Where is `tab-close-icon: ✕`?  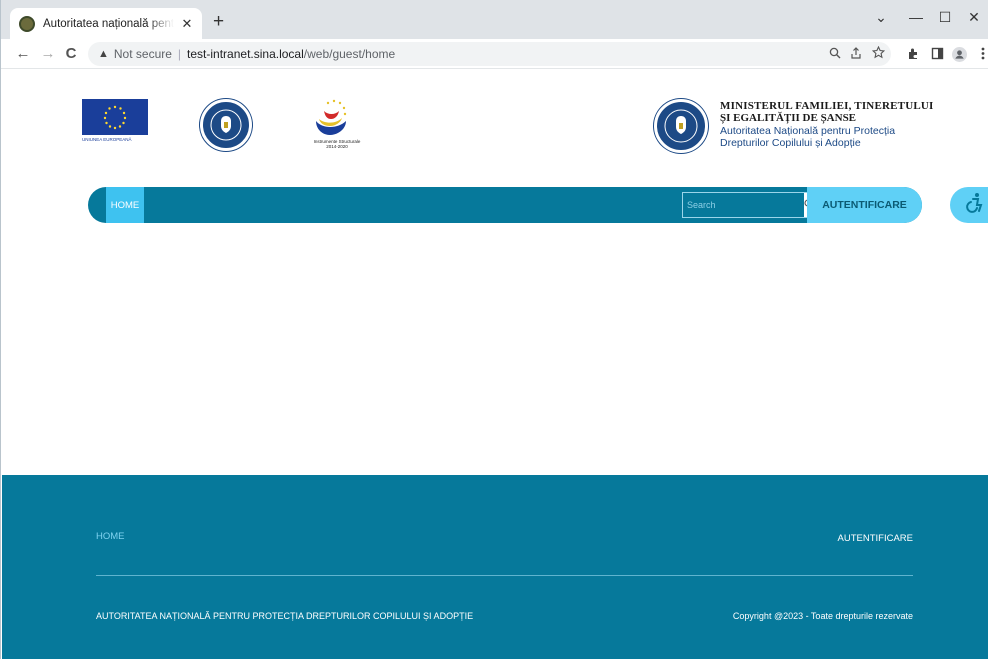 tab-close-icon: ✕ is located at coordinates (187, 24).